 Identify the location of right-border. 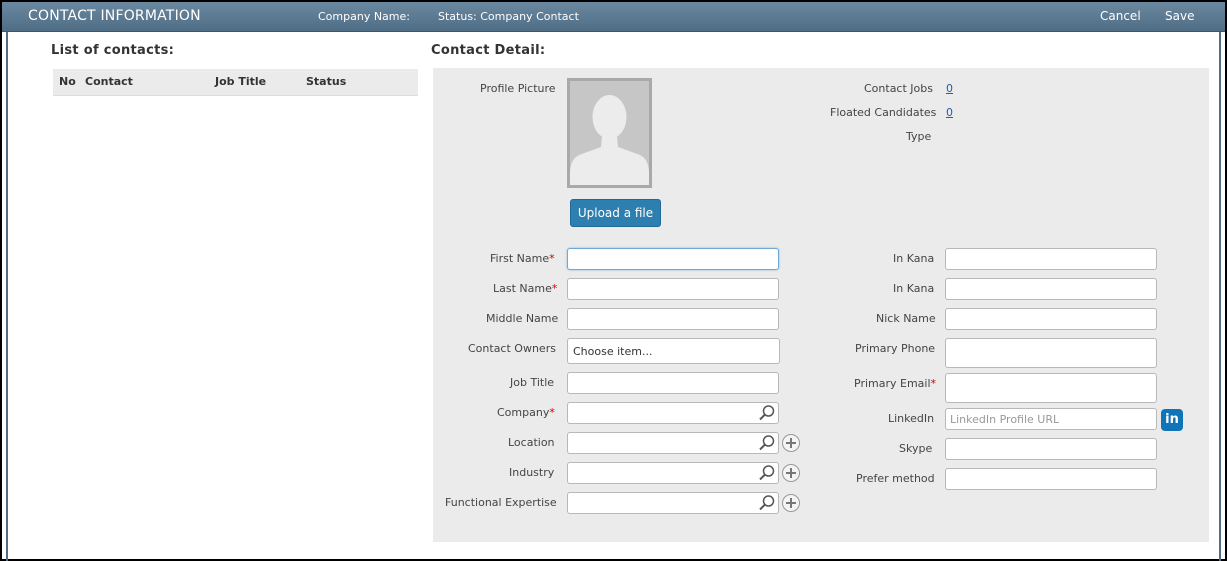
(1220, 296).